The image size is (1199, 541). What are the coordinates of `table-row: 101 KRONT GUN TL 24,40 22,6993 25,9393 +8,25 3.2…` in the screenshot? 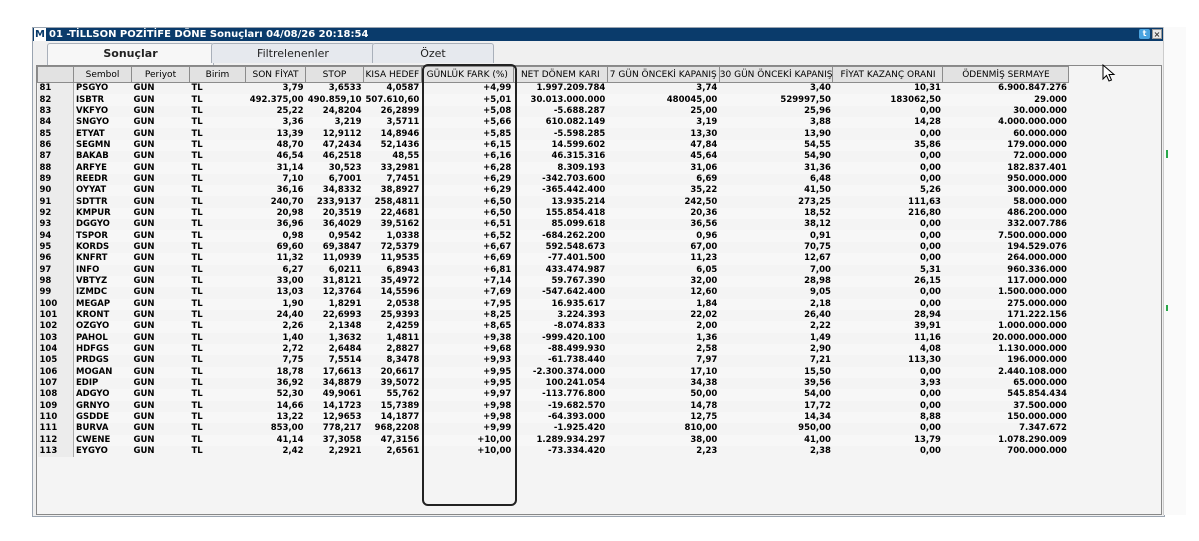 It's located at (553, 315).